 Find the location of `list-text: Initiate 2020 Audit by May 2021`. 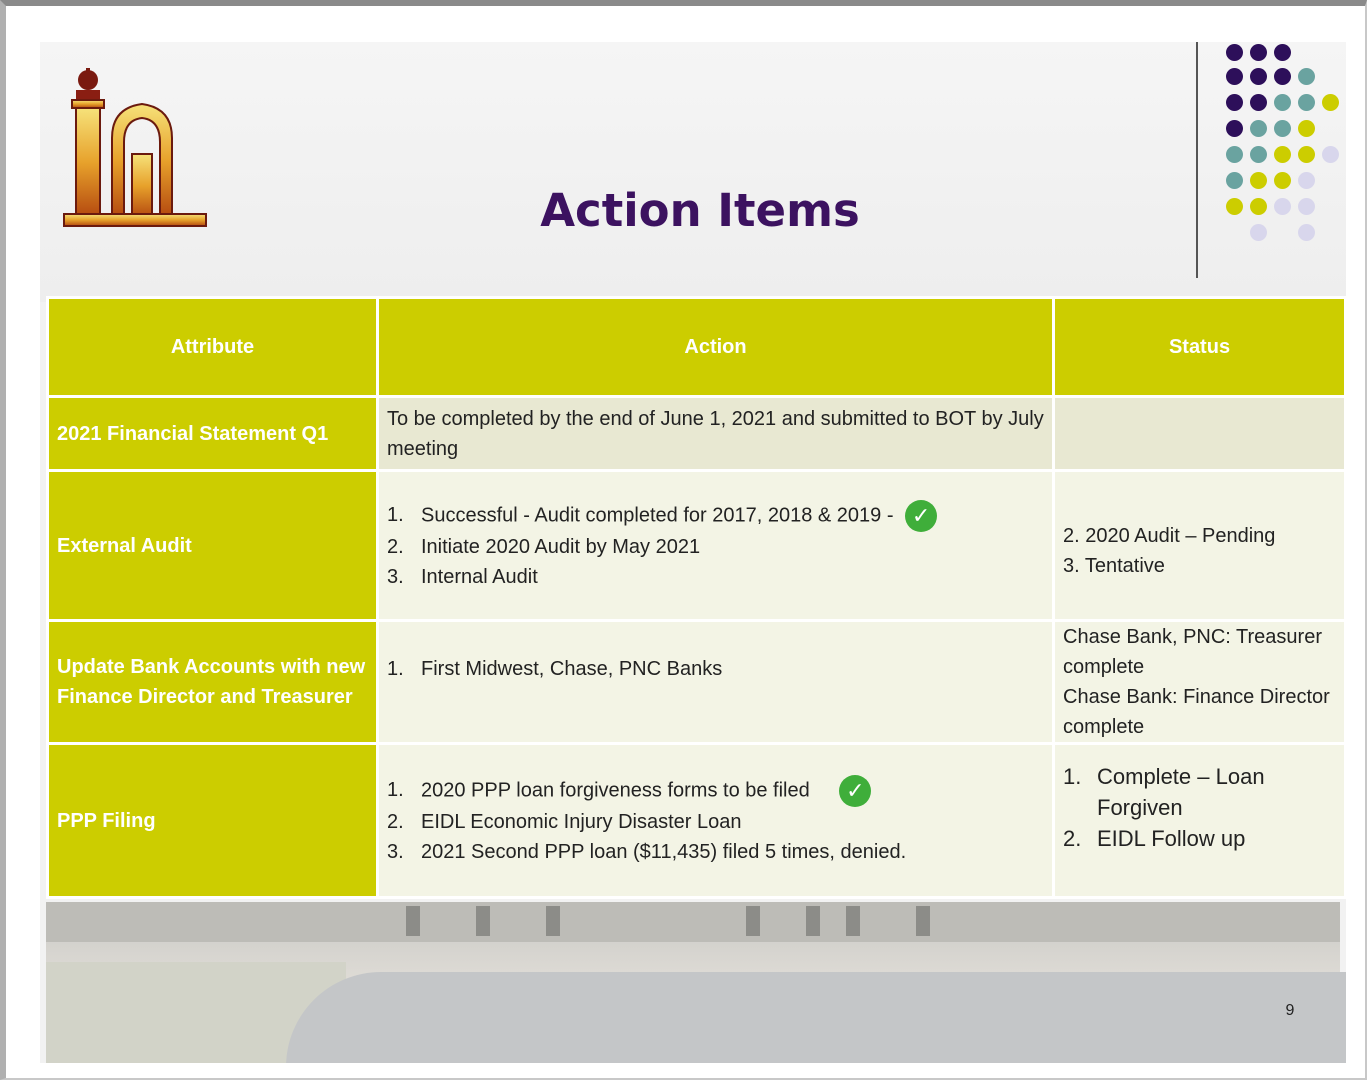

list-text: Initiate 2020 Audit by May 2021 is located at coordinates (561, 546).